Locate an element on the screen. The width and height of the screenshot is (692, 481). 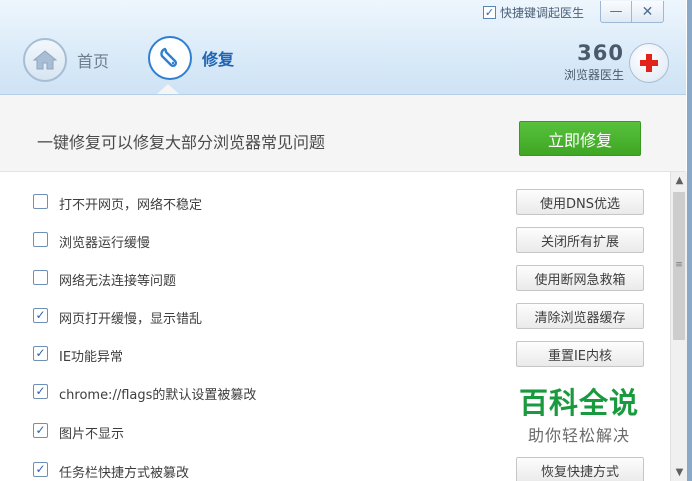
brand: 360 浏览器医生 is located at coordinates (594, 62).